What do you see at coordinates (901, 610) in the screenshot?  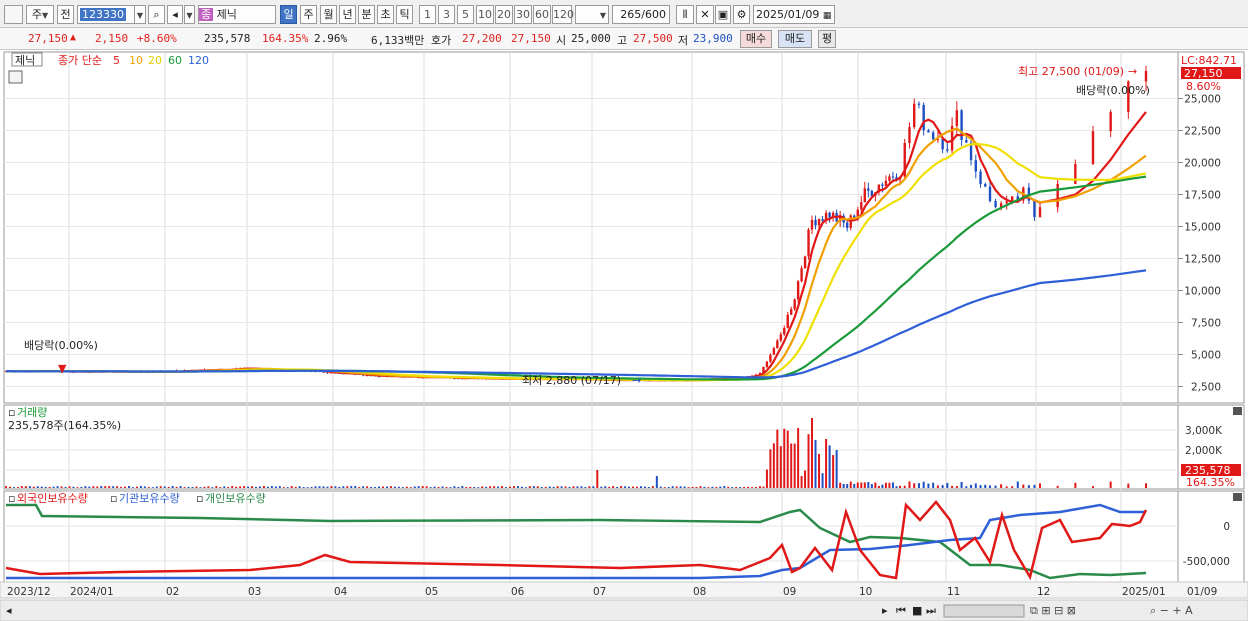 I see `jump-start-icon: ⏮` at bounding box center [901, 610].